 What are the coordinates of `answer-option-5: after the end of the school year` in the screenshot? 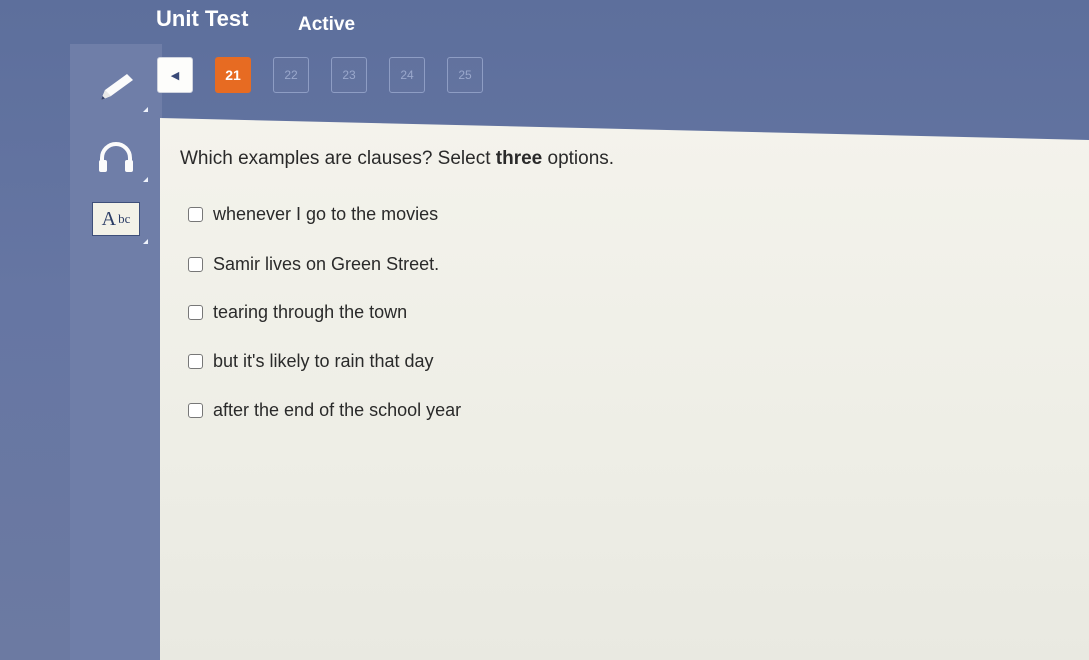 It's located at (324, 410).